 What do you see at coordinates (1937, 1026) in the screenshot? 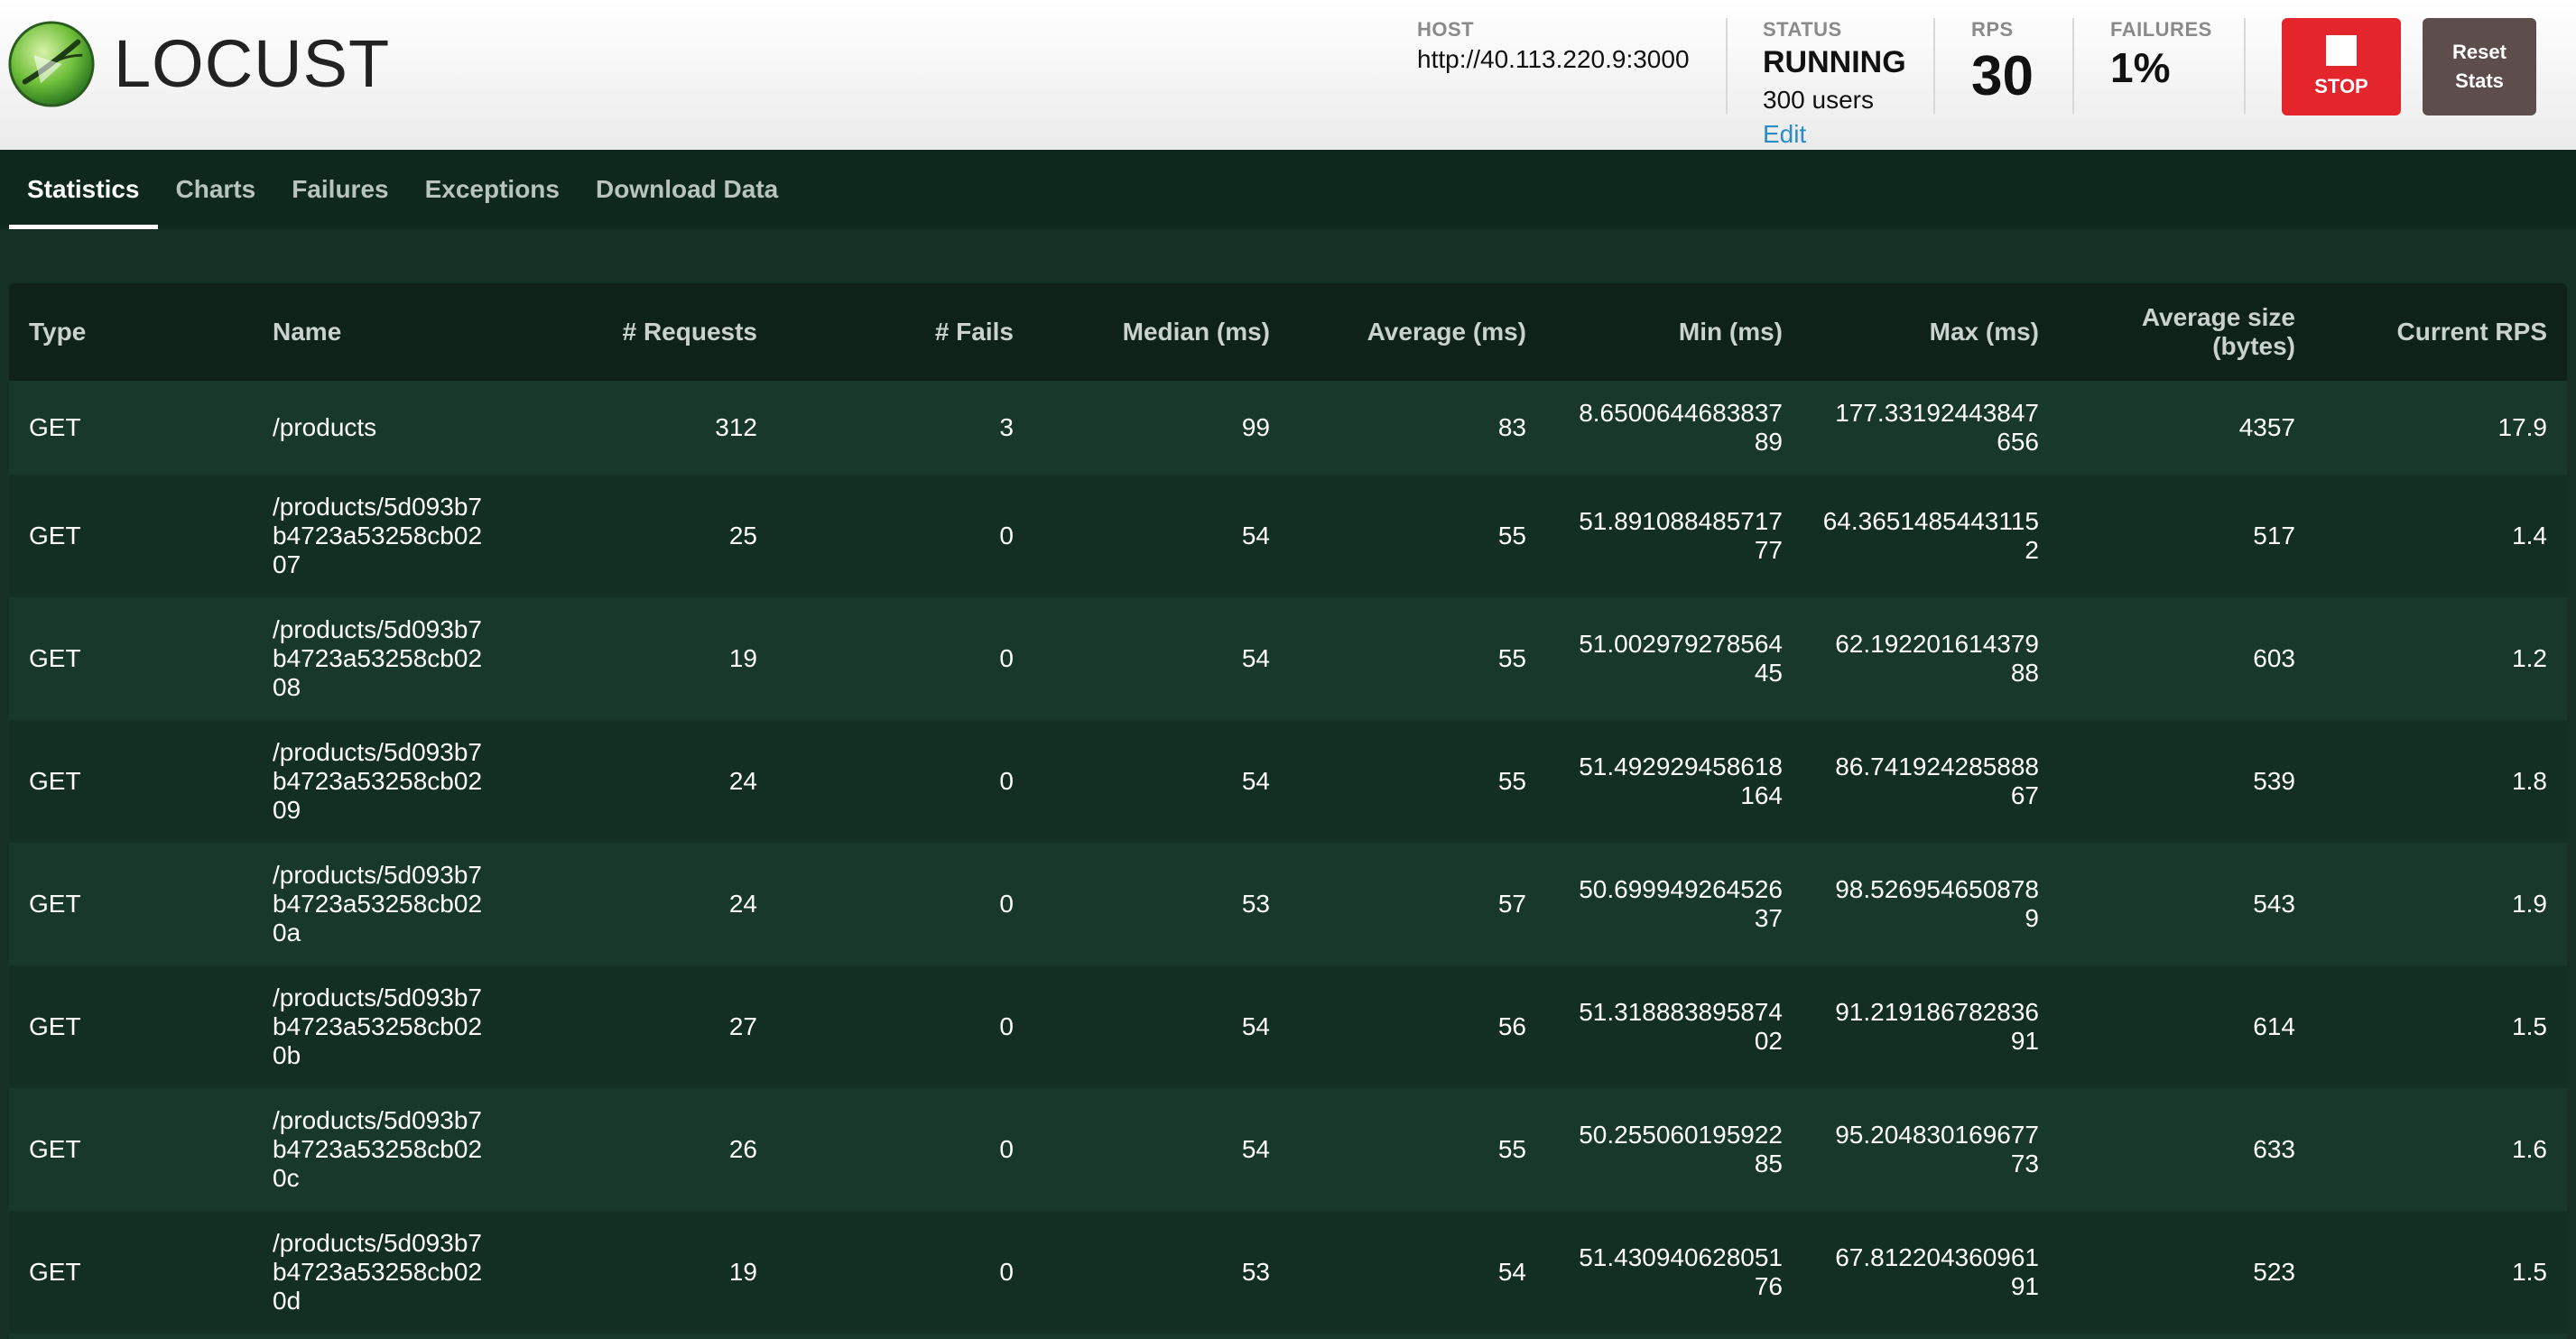
I see `cell-max: 91.21918678283691` at bounding box center [1937, 1026].